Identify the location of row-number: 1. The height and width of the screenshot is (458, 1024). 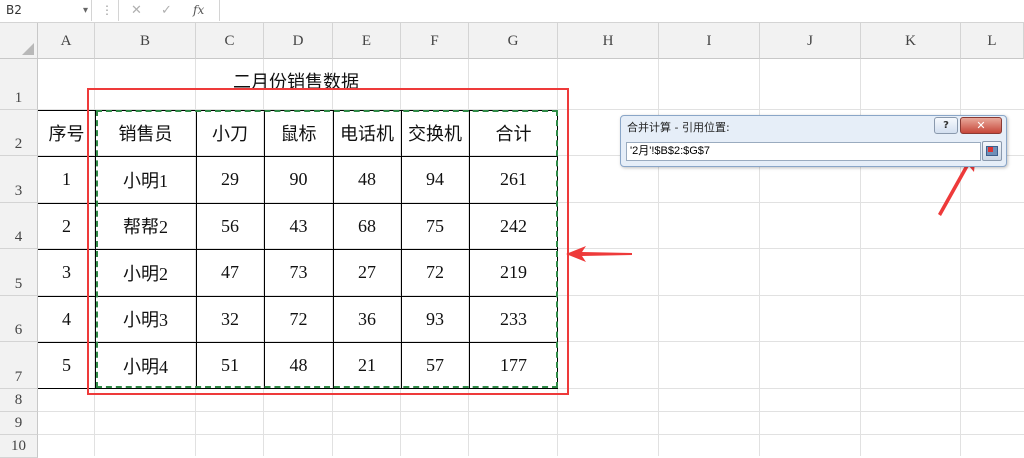
(18, 98).